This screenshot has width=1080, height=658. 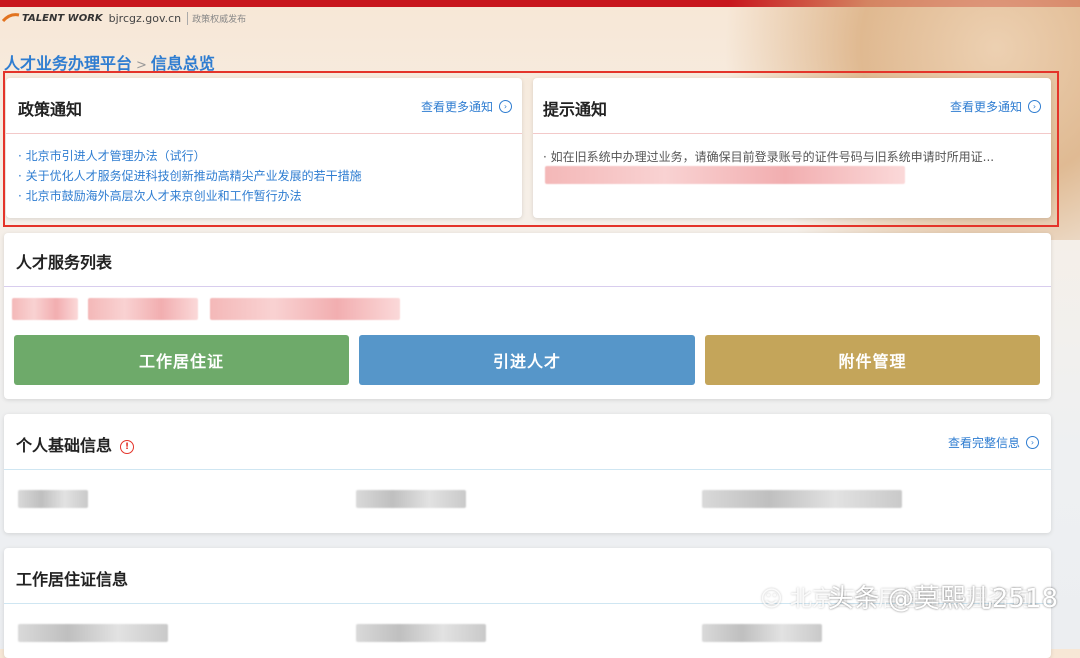 I want to click on attachment-management-button: 附件管理, so click(x=872, y=360).